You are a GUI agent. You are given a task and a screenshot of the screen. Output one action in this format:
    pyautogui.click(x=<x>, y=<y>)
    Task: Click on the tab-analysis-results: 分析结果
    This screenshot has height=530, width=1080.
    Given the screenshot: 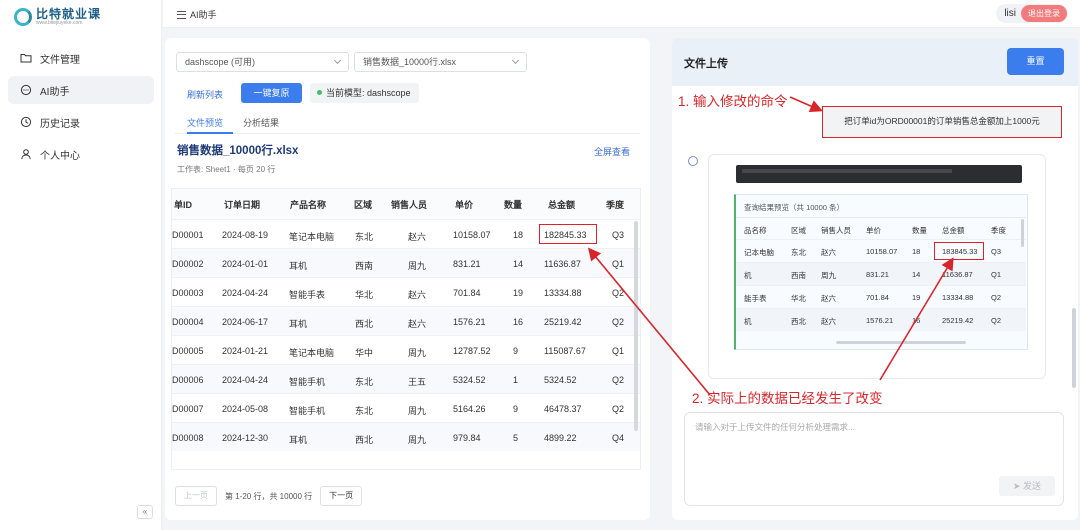 What is the action you would take?
    pyautogui.click(x=261, y=125)
    